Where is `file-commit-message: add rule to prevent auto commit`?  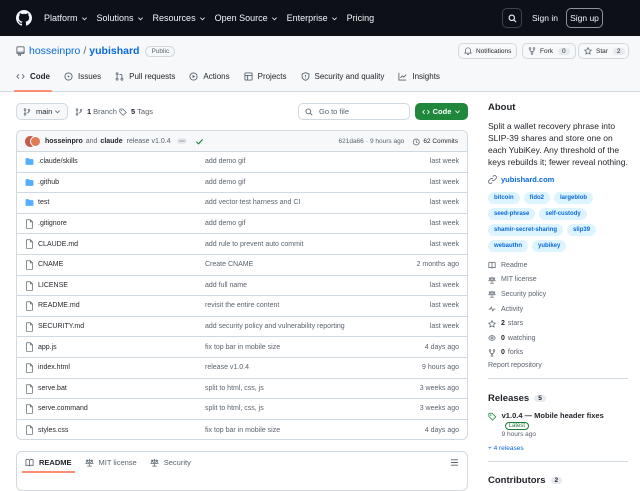
file-commit-message: add rule to prevent auto commit is located at coordinates (254, 244).